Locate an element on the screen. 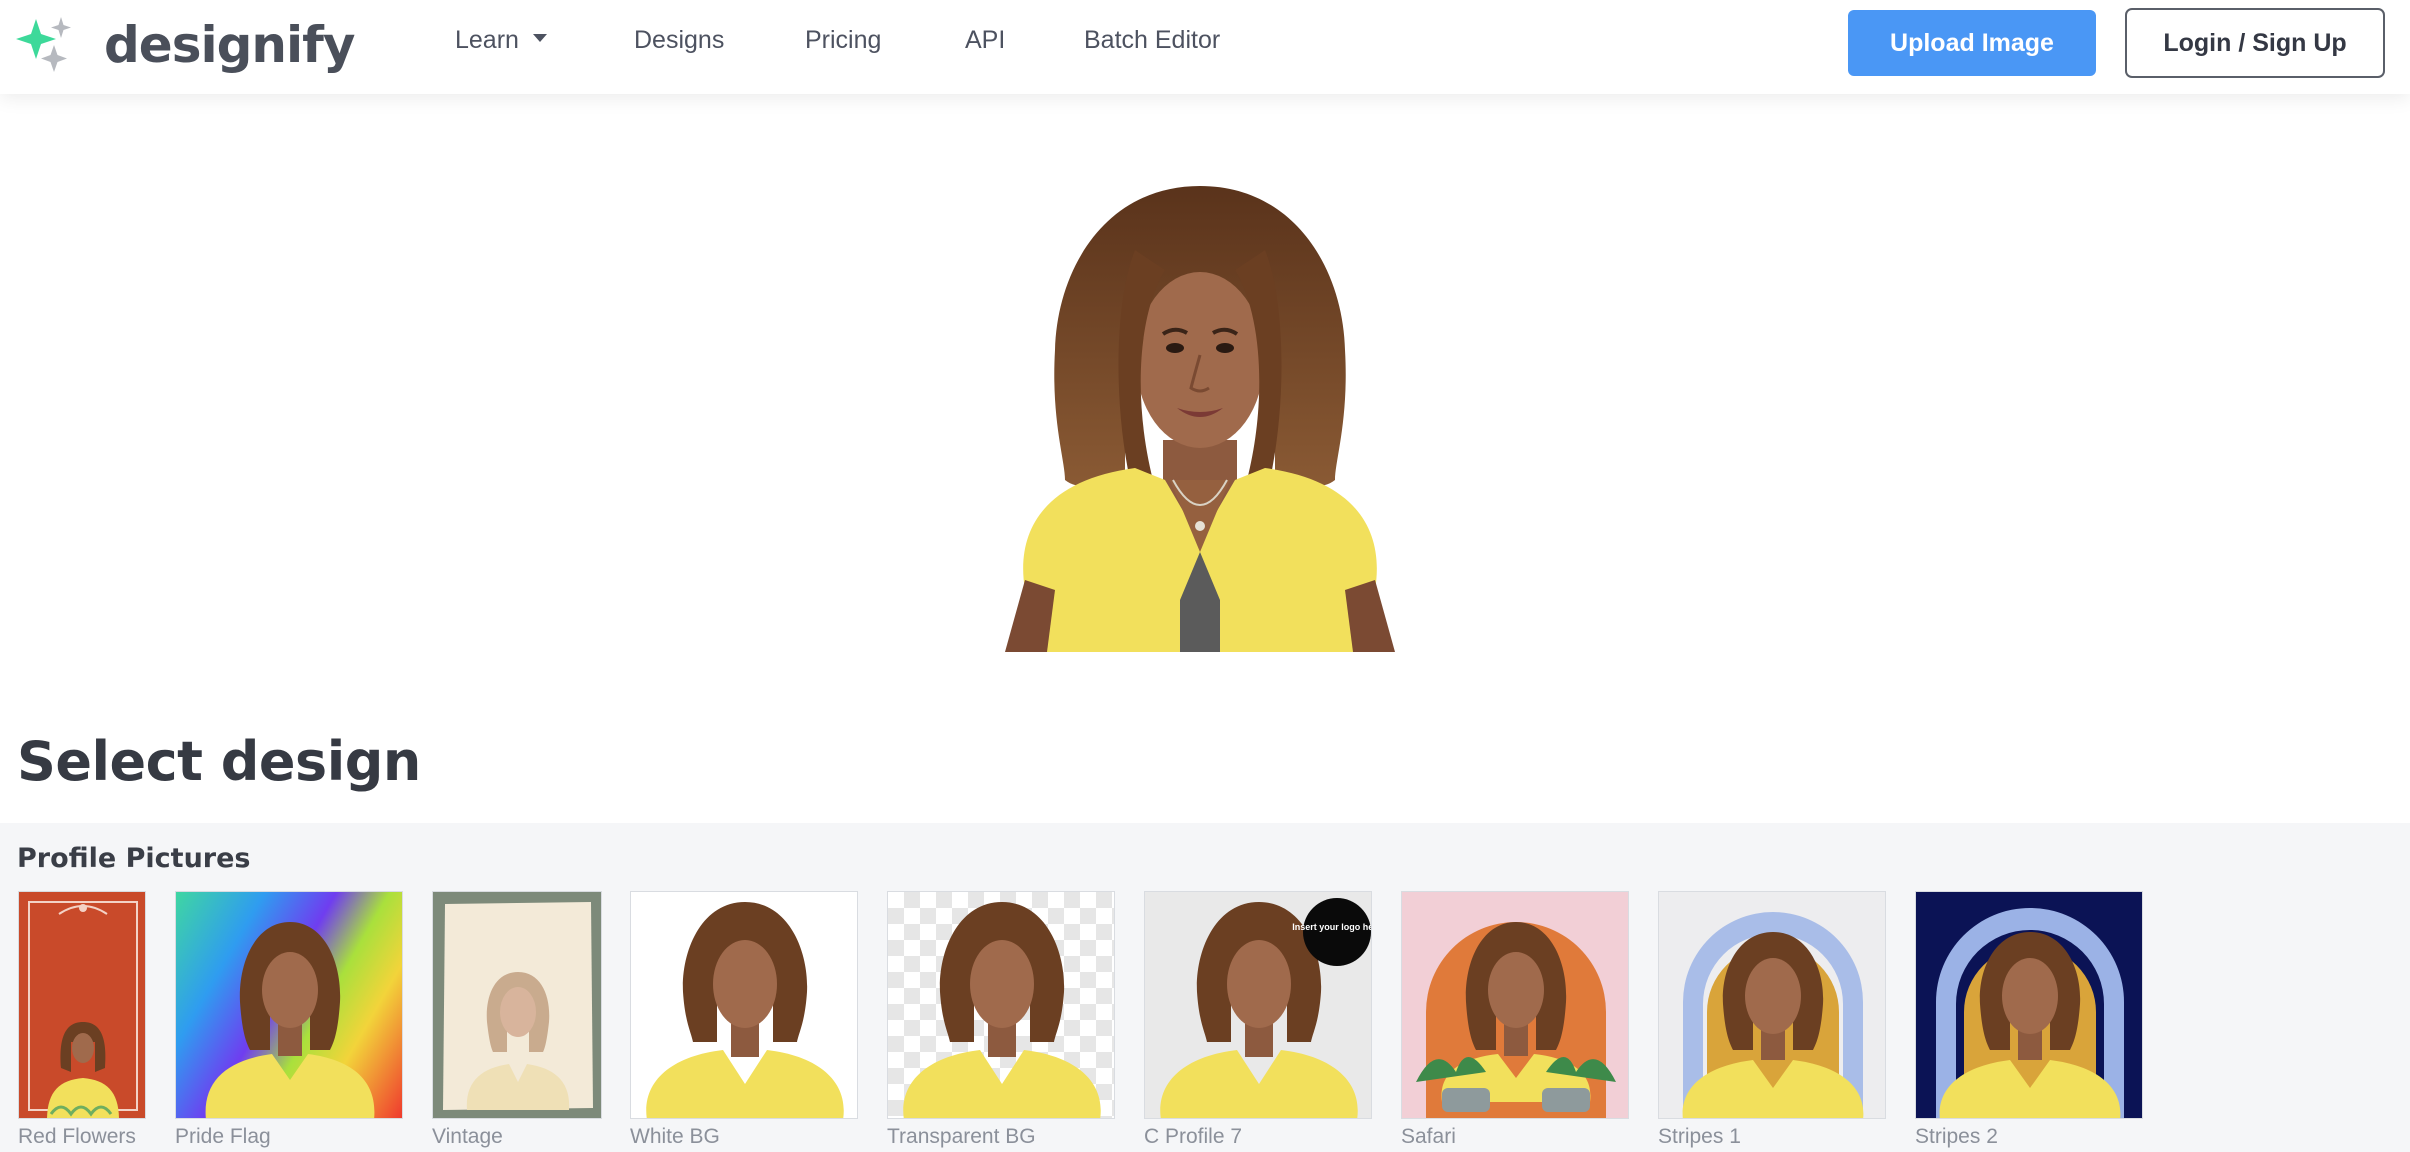 The image size is (2410, 1152). select-design-heading: Select design is located at coordinates (219, 761).